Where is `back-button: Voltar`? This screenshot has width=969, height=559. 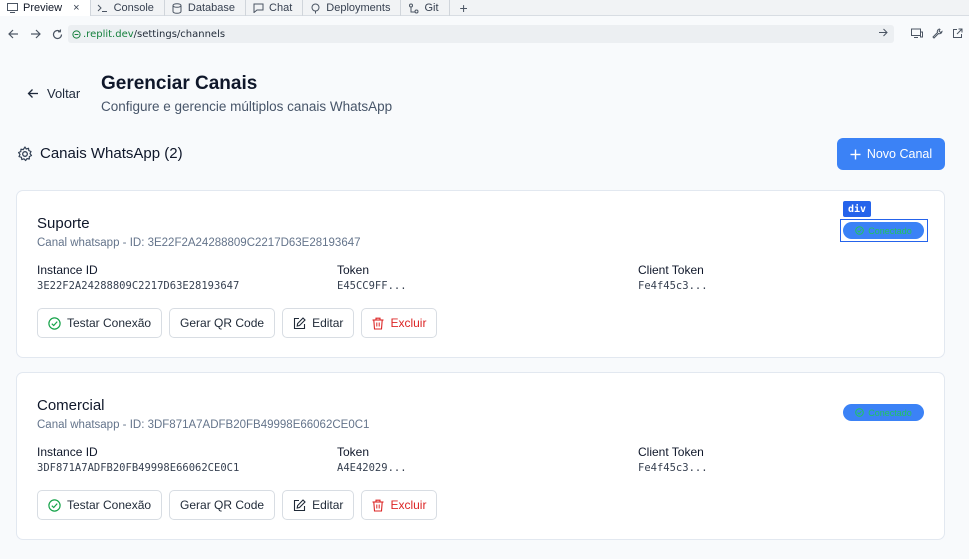 back-button: Voltar is located at coordinates (53, 93).